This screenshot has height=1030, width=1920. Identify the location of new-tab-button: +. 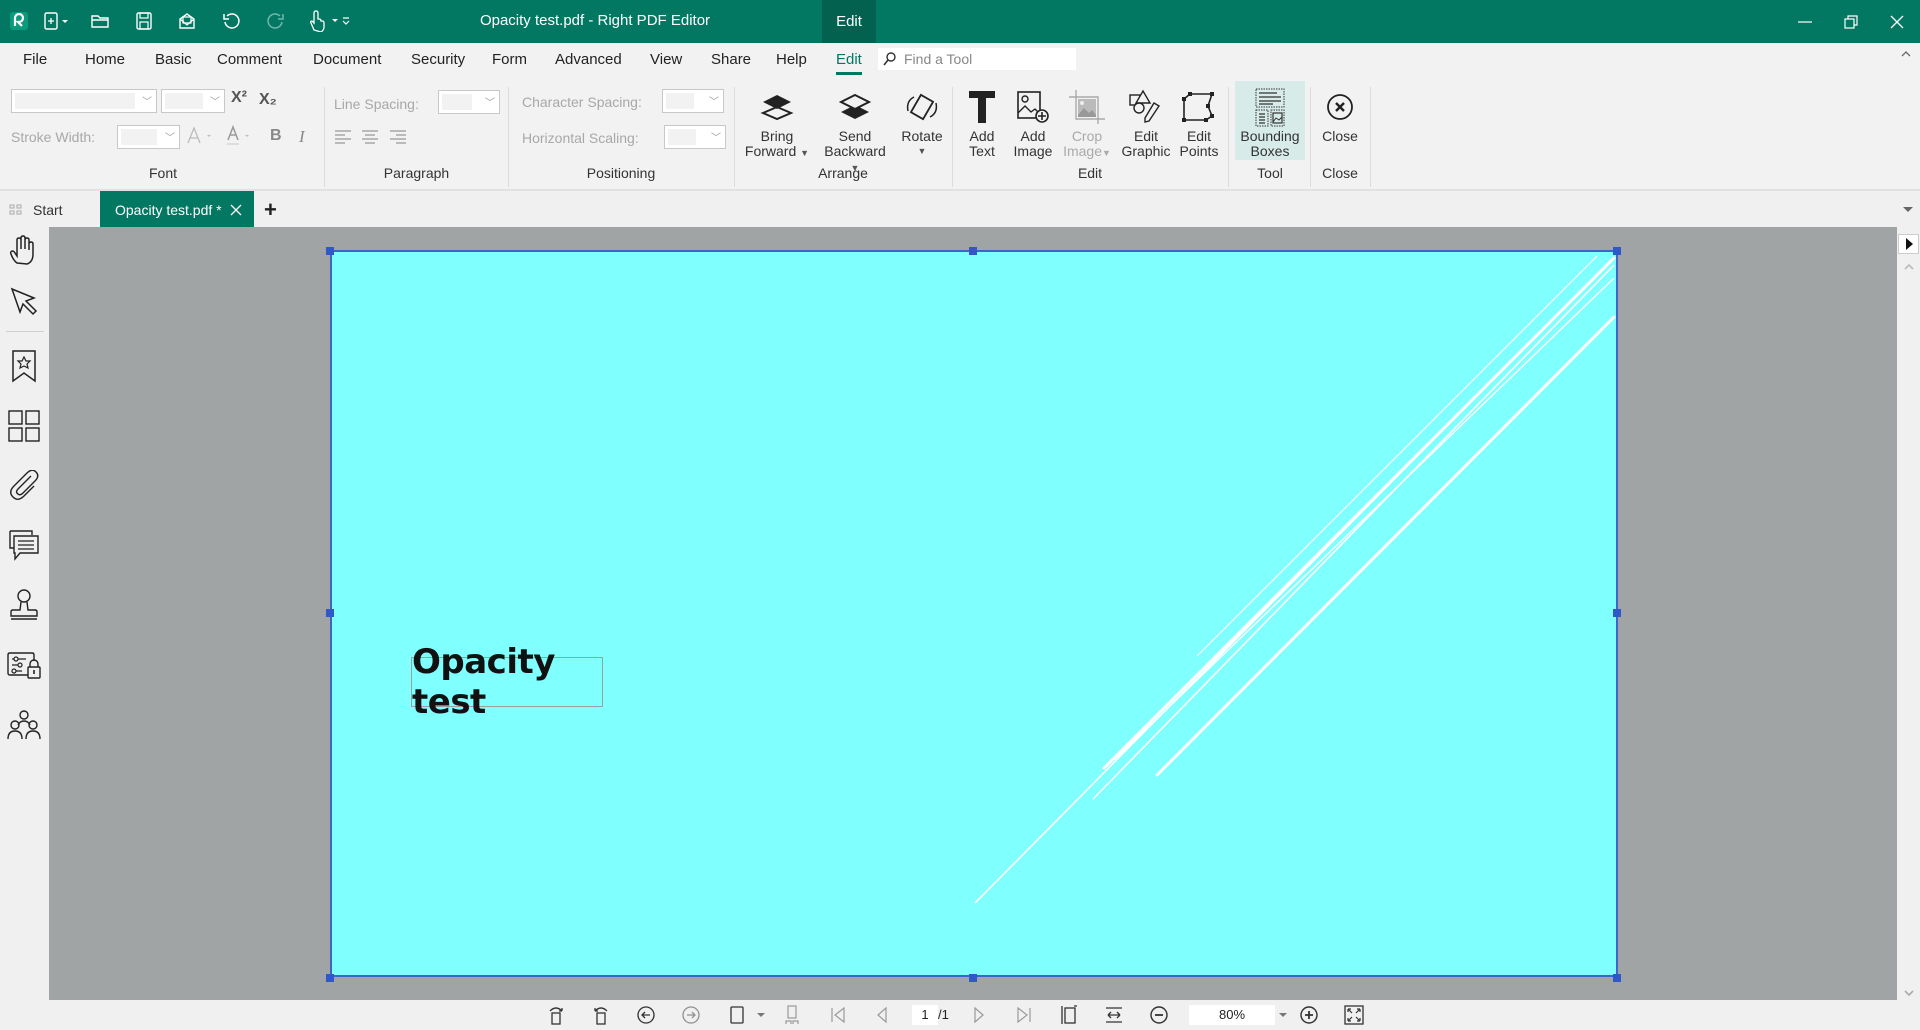
(270, 210).